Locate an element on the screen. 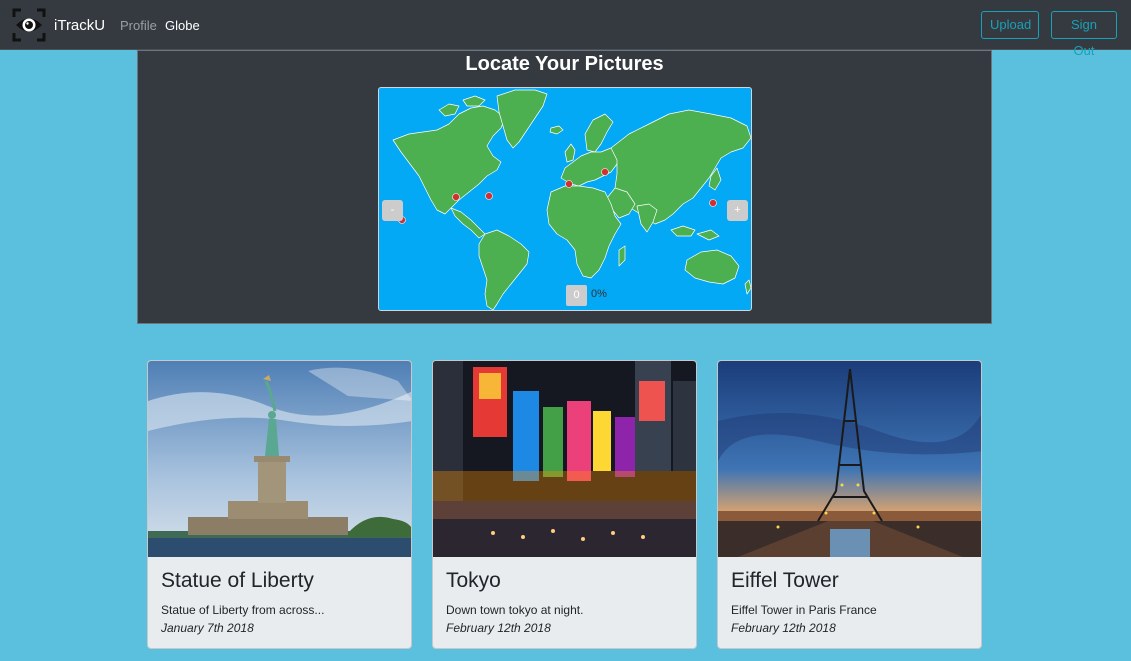 The image size is (1131, 661). page-title: Locate Your Pictures is located at coordinates (564, 64).